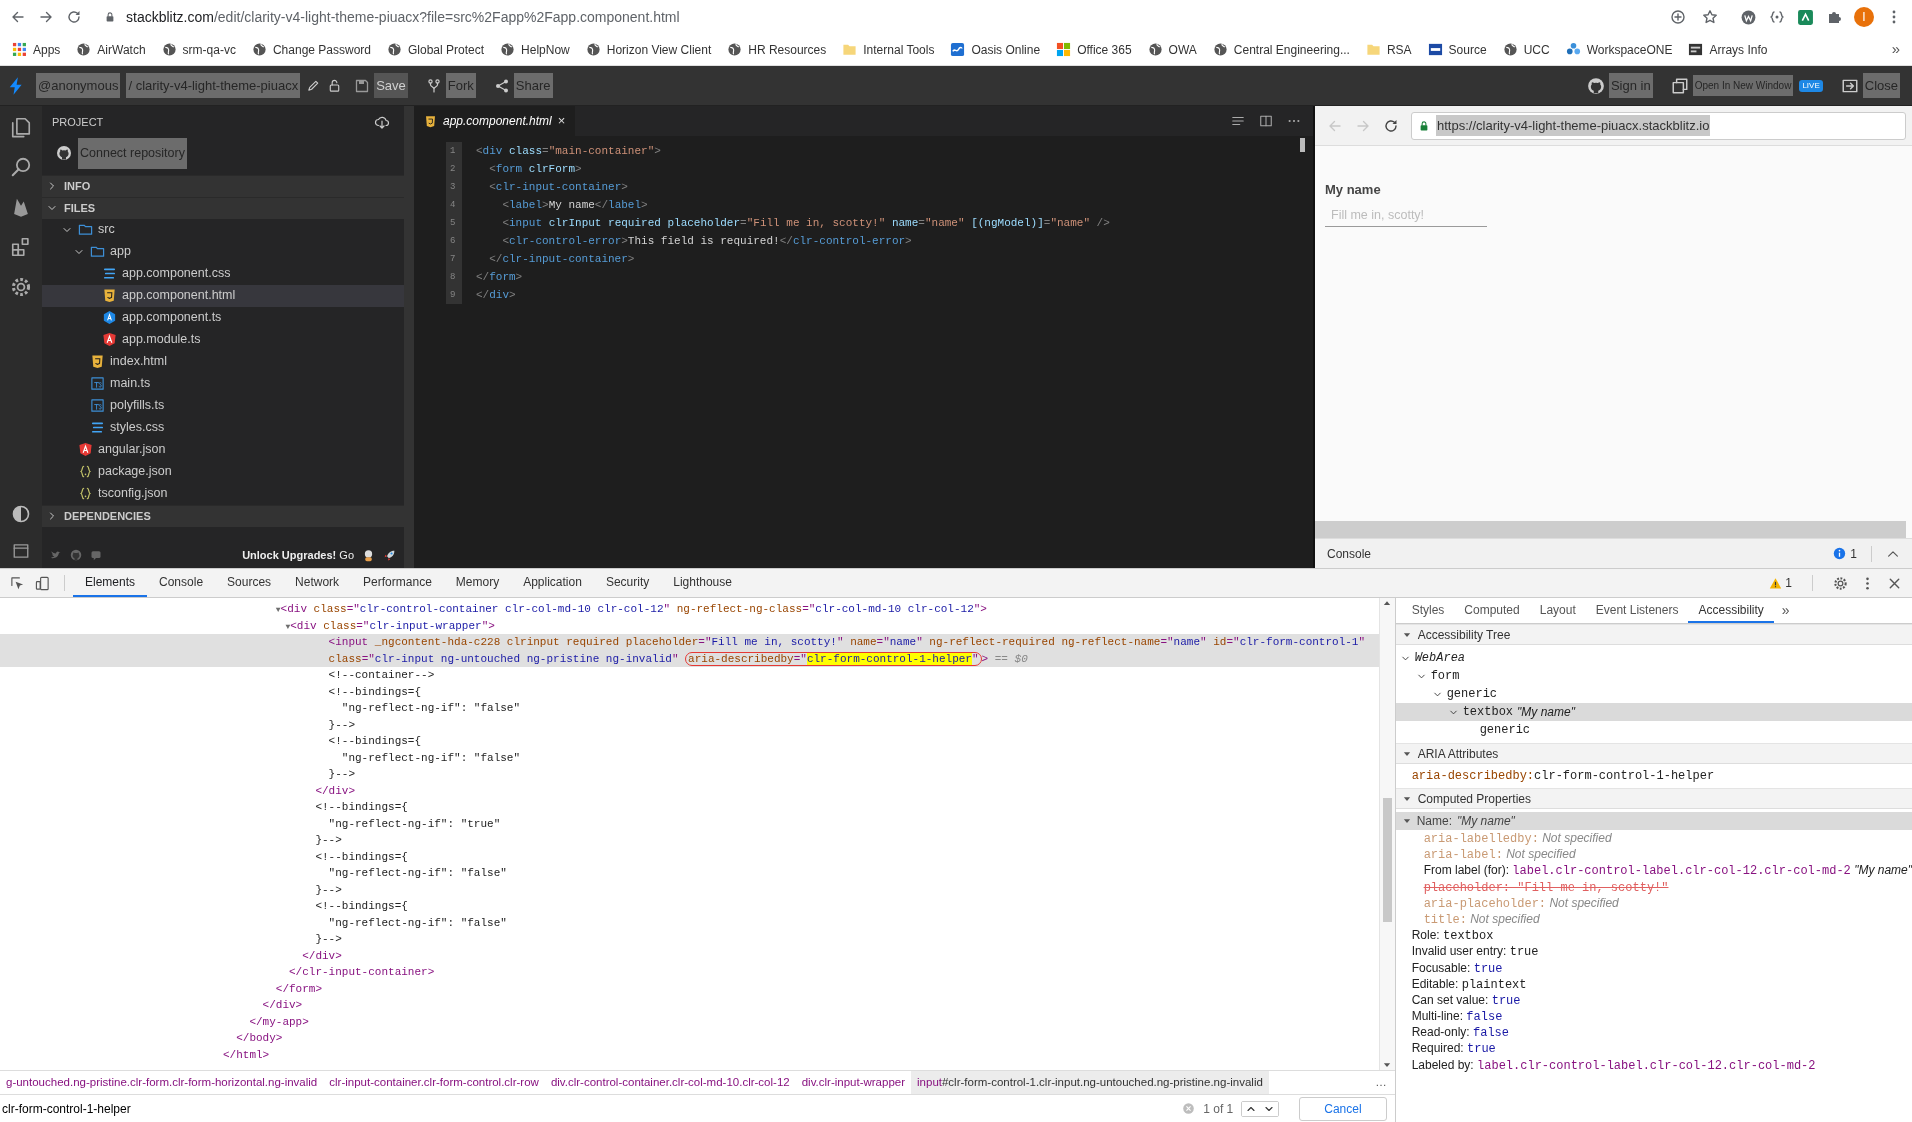  Describe the element at coordinates (382, 122) in the screenshot. I see `cloud-download-icon` at that location.